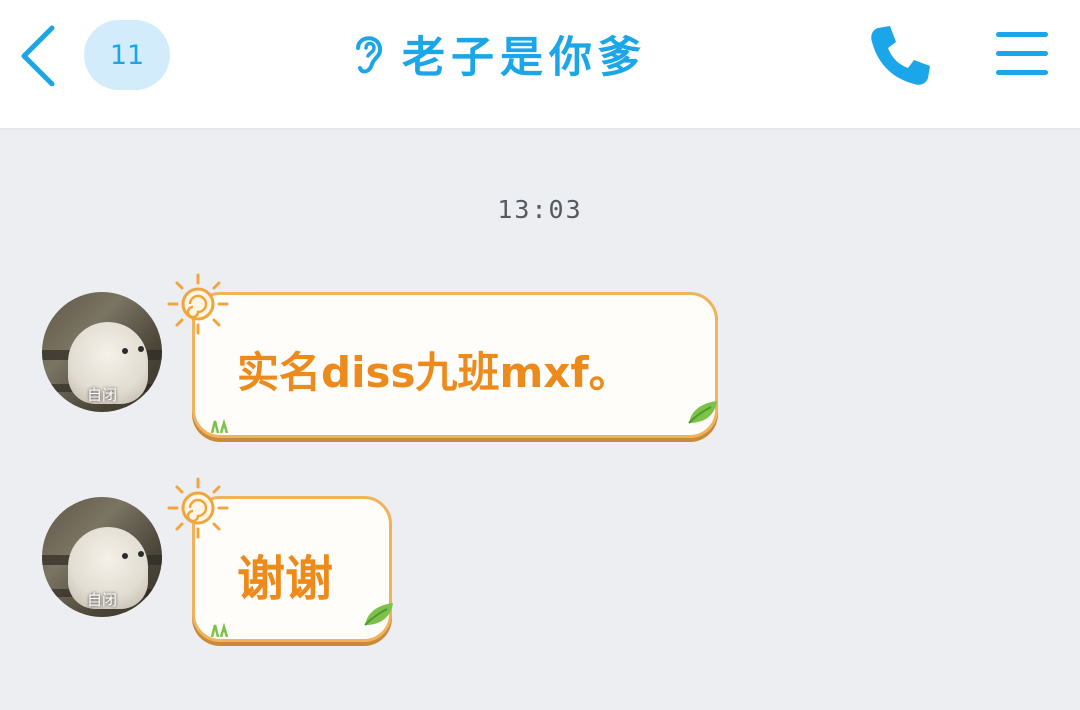 The width and height of the screenshot is (1080, 710). I want to click on message-bubble: 实名diss九班mxf。, so click(442, 355).